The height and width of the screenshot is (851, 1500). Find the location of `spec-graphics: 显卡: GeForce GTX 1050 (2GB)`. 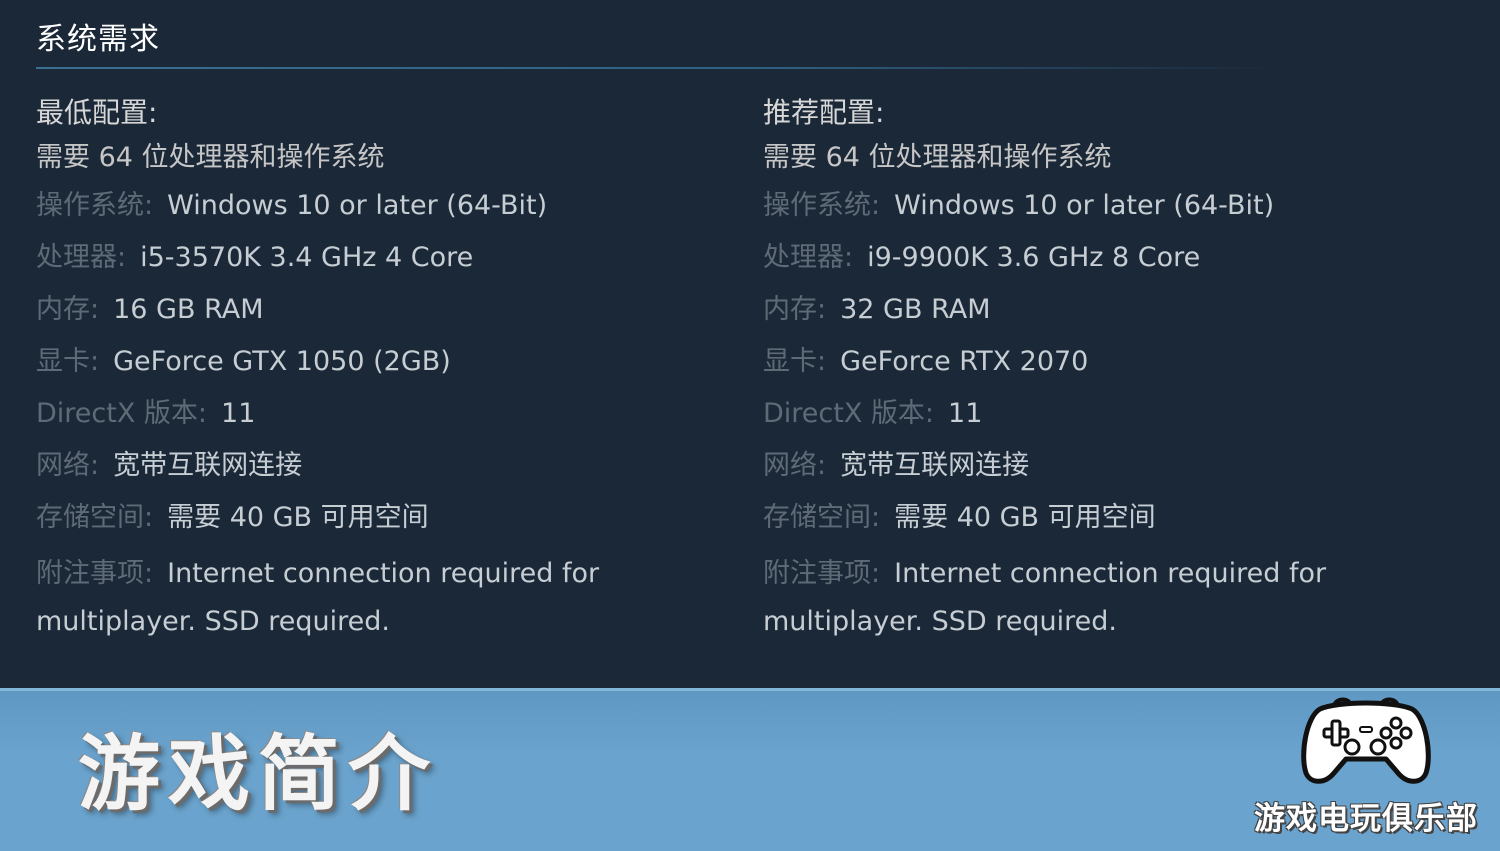

spec-graphics: 显卡: GeForce GTX 1050 (2GB) is located at coordinates (361, 368).